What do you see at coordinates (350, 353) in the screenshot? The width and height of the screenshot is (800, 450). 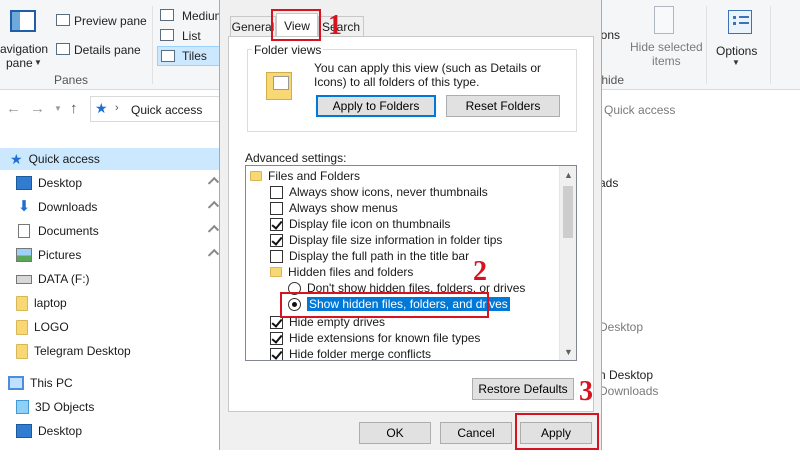 I see `option-hide-merge-conflicts: Hide folder merge conflicts` at bounding box center [350, 353].